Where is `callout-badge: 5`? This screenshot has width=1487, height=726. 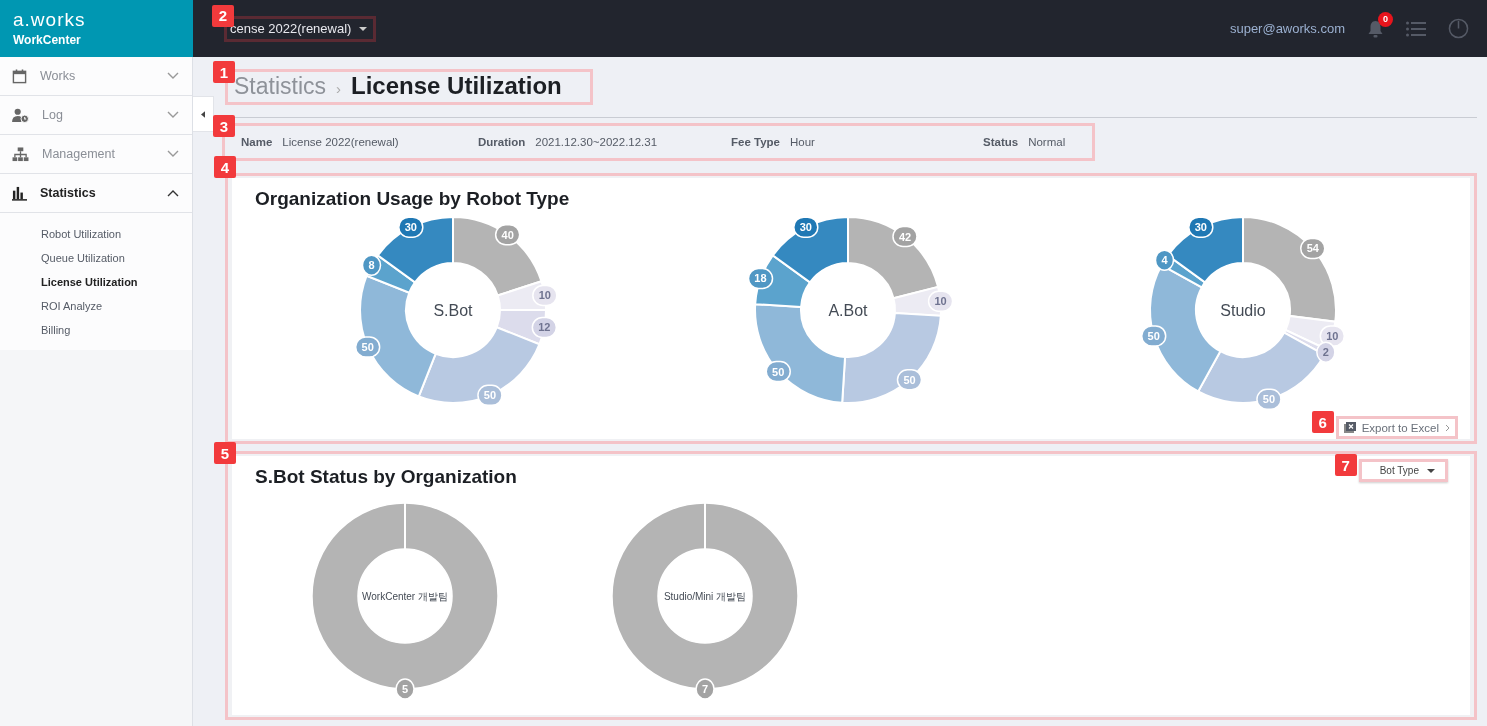 callout-badge: 5 is located at coordinates (225, 453).